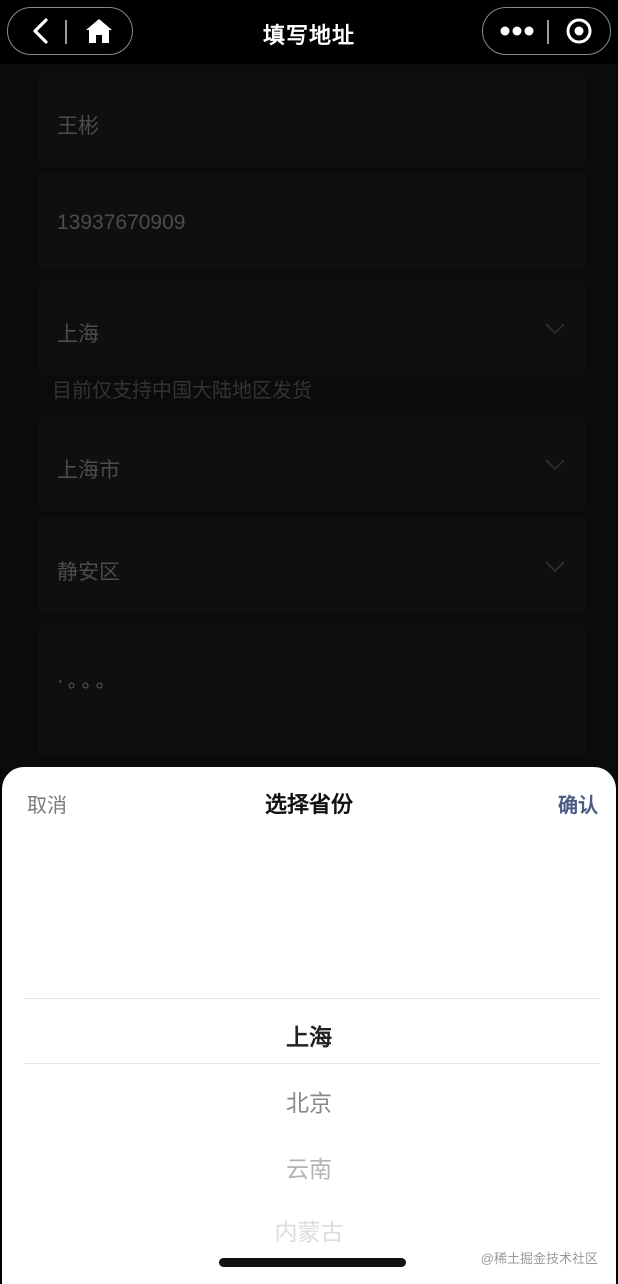 The image size is (618, 1284). Describe the element at coordinates (309, 1101) in the screenshot. I see `picker-option: 北京` at that location.